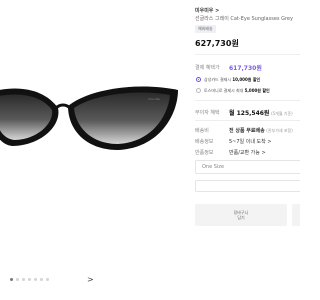 Image resolution: width=320 pixels, height=300 pixels. I want to click on installment-value: 월 125,546원 (5개월 기준), so click(261, 112).